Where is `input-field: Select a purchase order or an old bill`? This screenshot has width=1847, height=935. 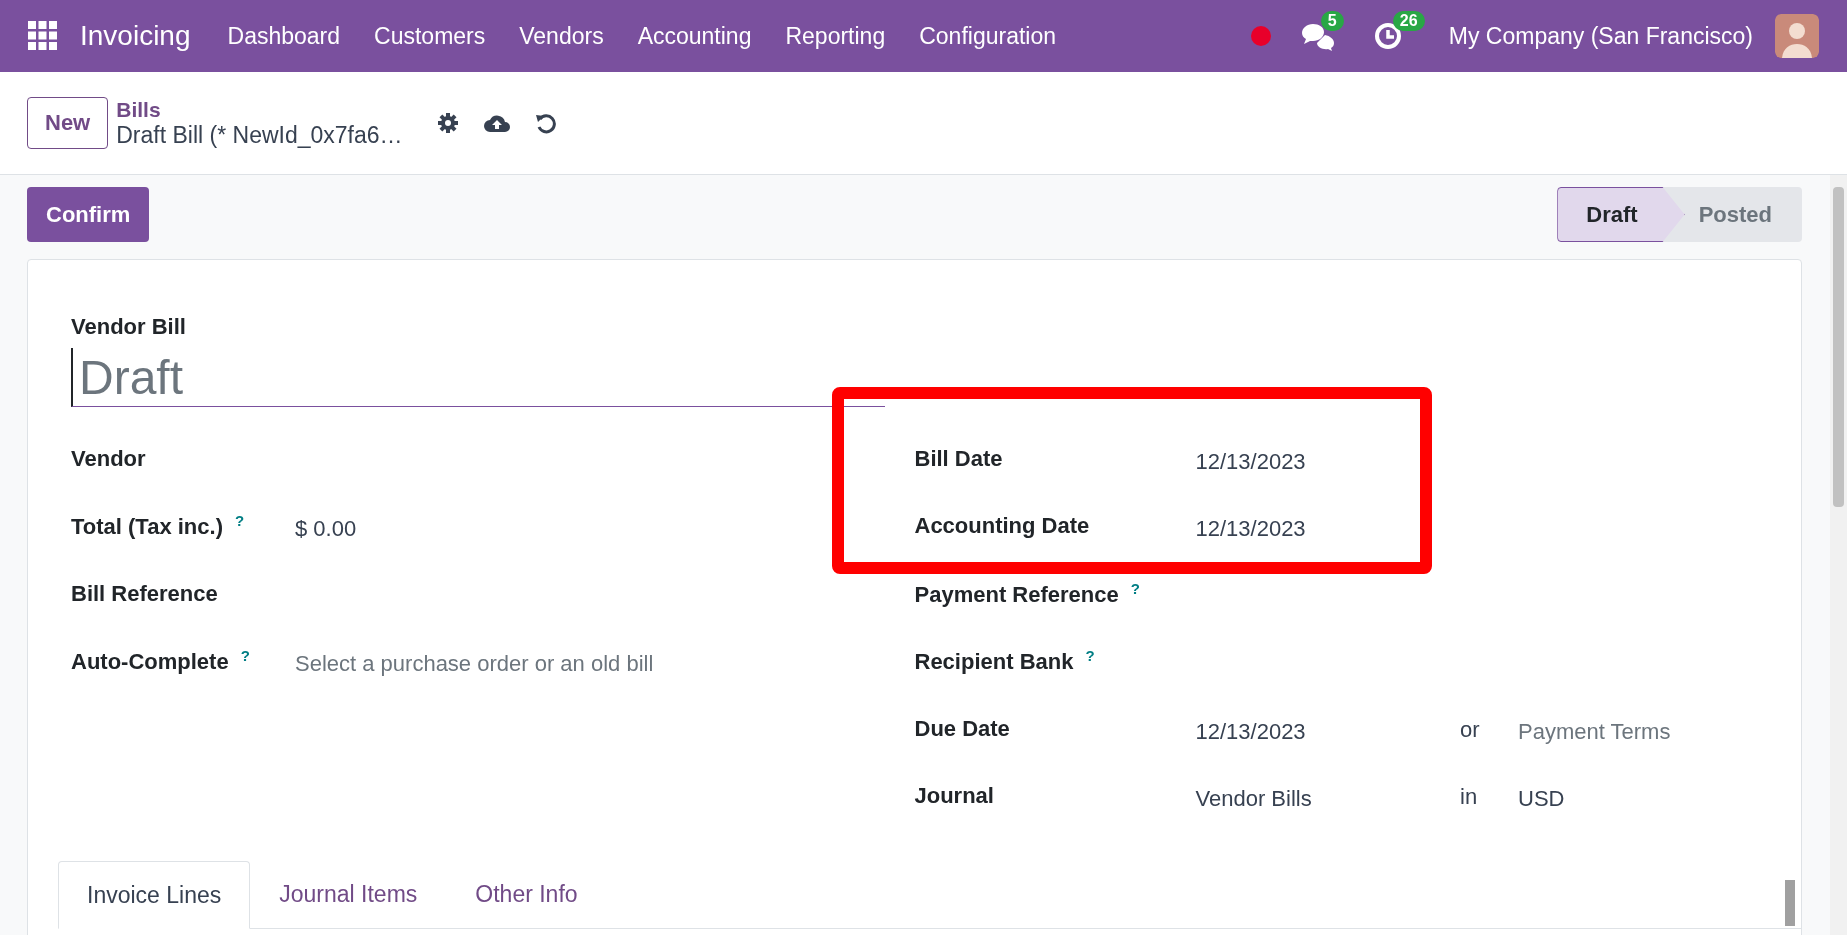 input-field: Select a purchase order or an old bill is located at coordinates (505, 661).